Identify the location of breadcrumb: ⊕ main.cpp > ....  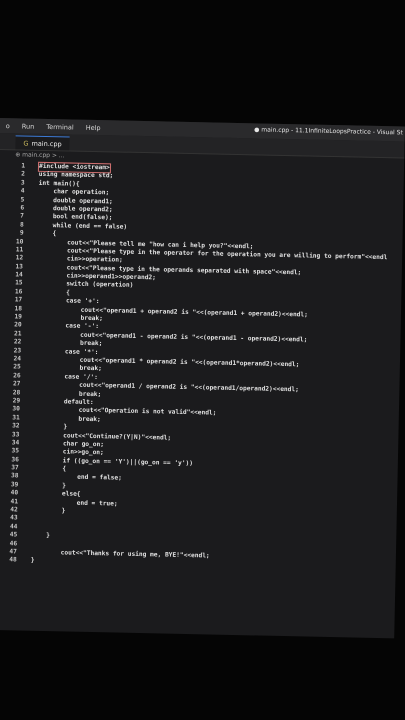
(39, 155).